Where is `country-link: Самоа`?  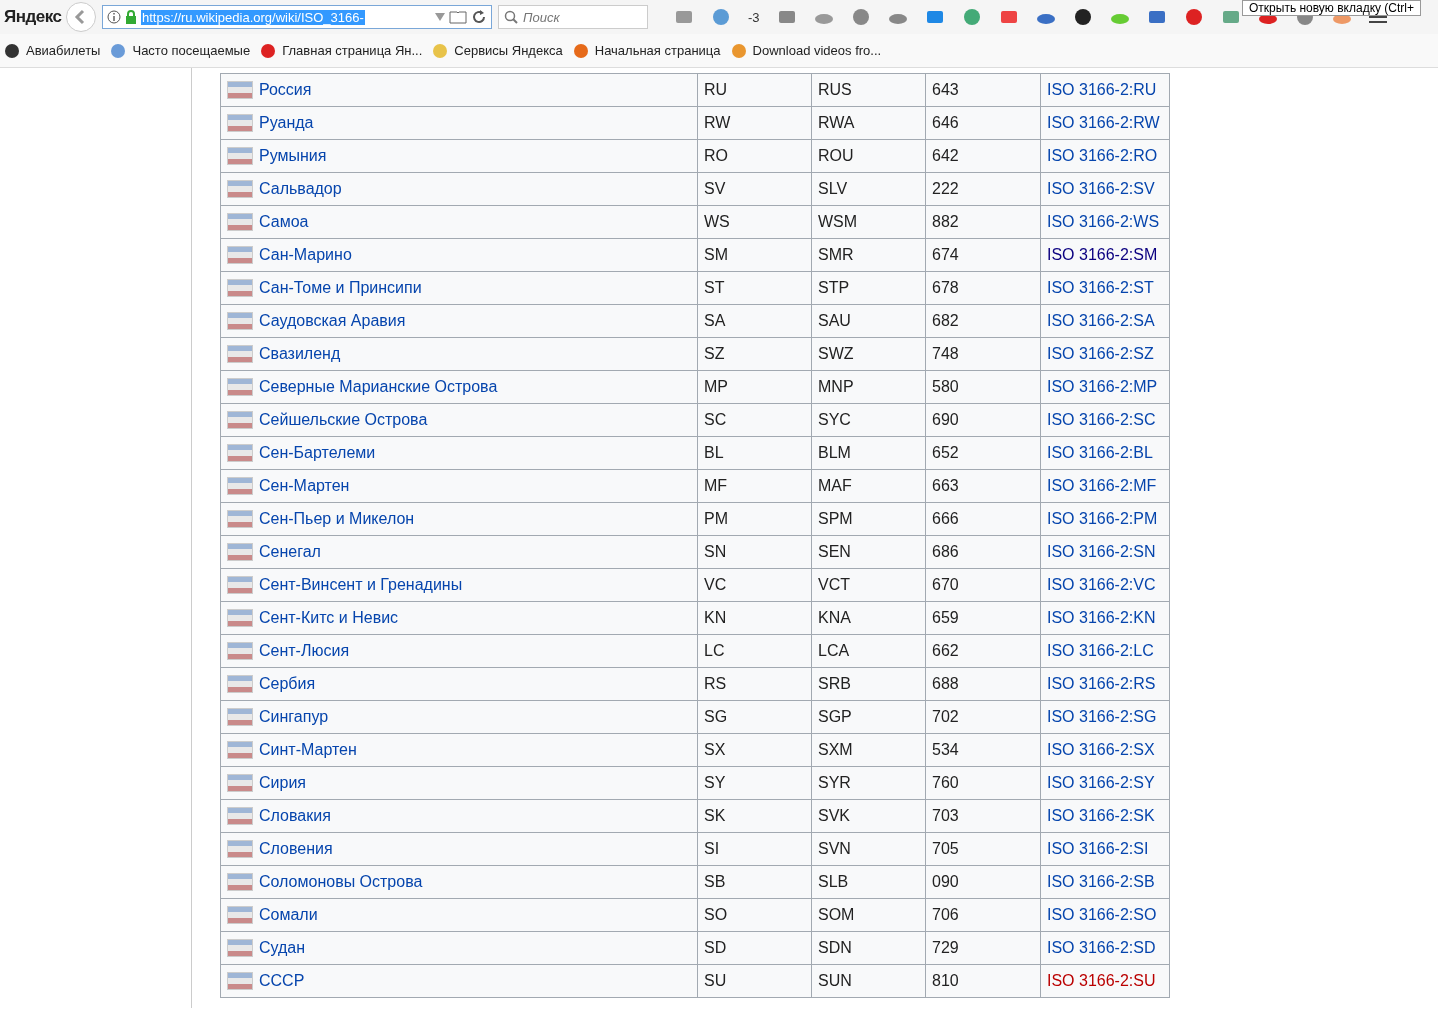
country-link: Самоа is located at coordinates (284, 222).